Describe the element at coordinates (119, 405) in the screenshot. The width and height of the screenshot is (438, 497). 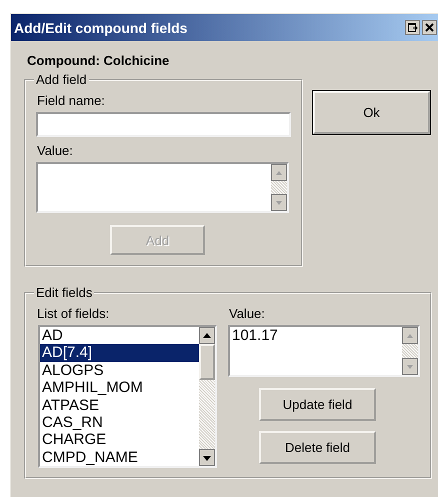
I see `list-item: ATPASE` at that location.